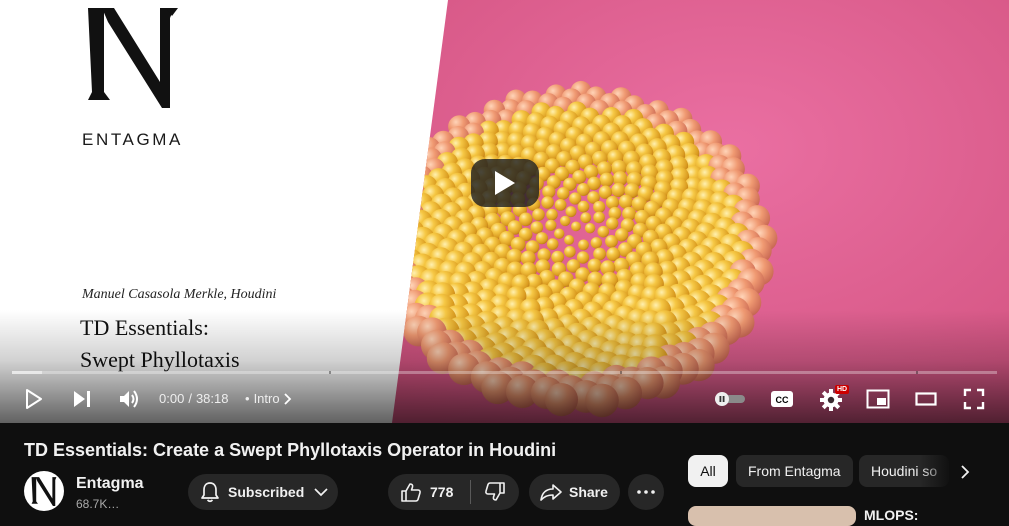 Image resolution: width=1009 pixels, height=526 pixels. I want to click on captions-icon: CC, so click(782, 399).